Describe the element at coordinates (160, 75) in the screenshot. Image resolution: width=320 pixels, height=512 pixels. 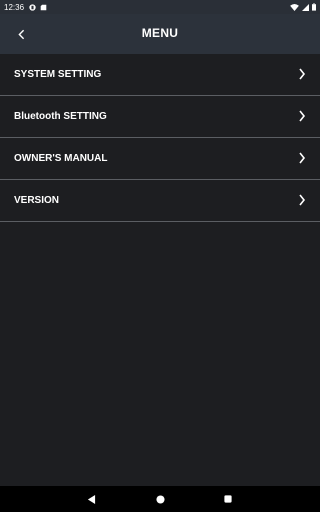
I see `menu-item-system-setting: SYSTEM SETTING` at that location.